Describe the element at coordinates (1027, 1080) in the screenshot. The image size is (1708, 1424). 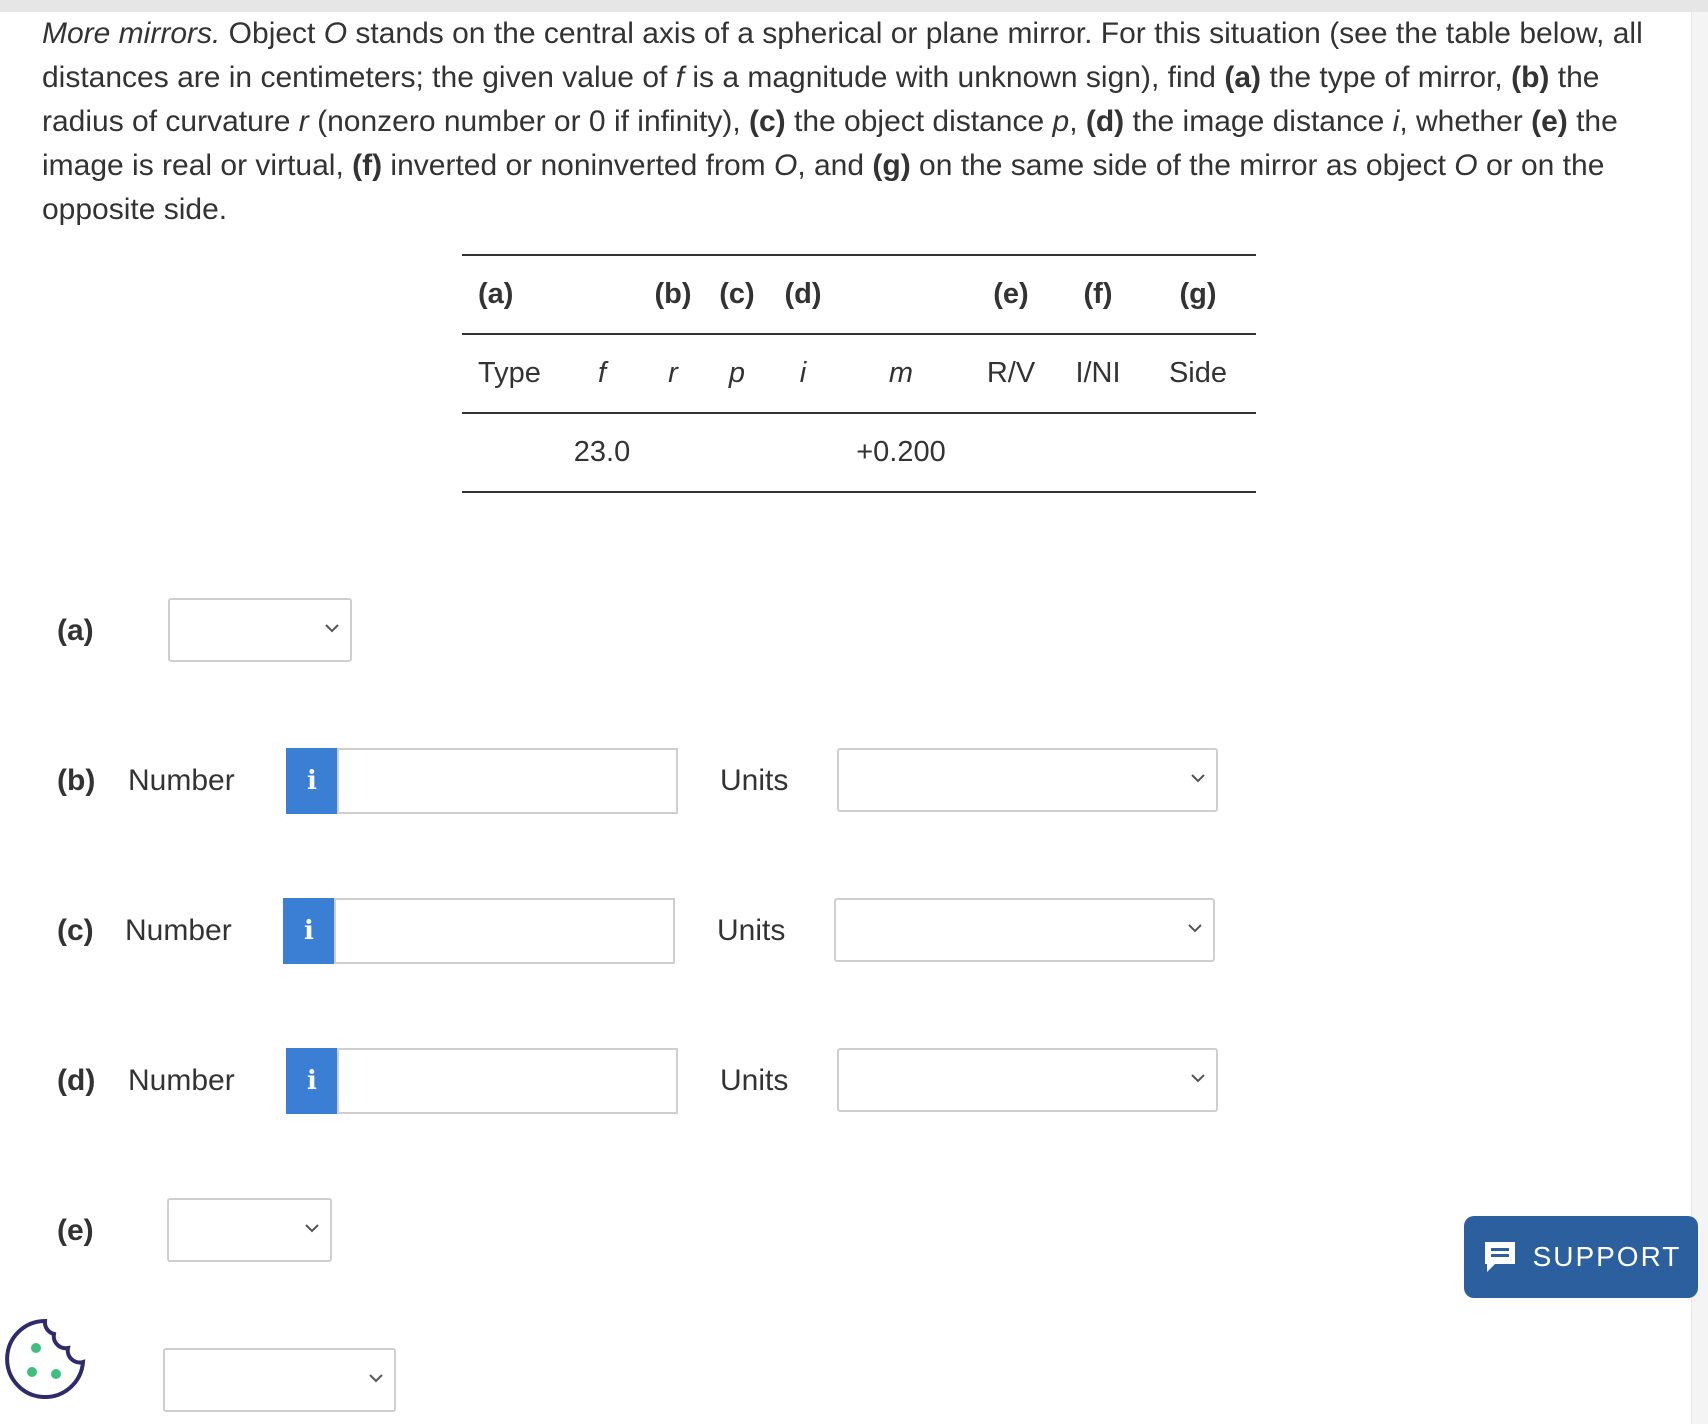
I see `part-d-units-select` at that location.